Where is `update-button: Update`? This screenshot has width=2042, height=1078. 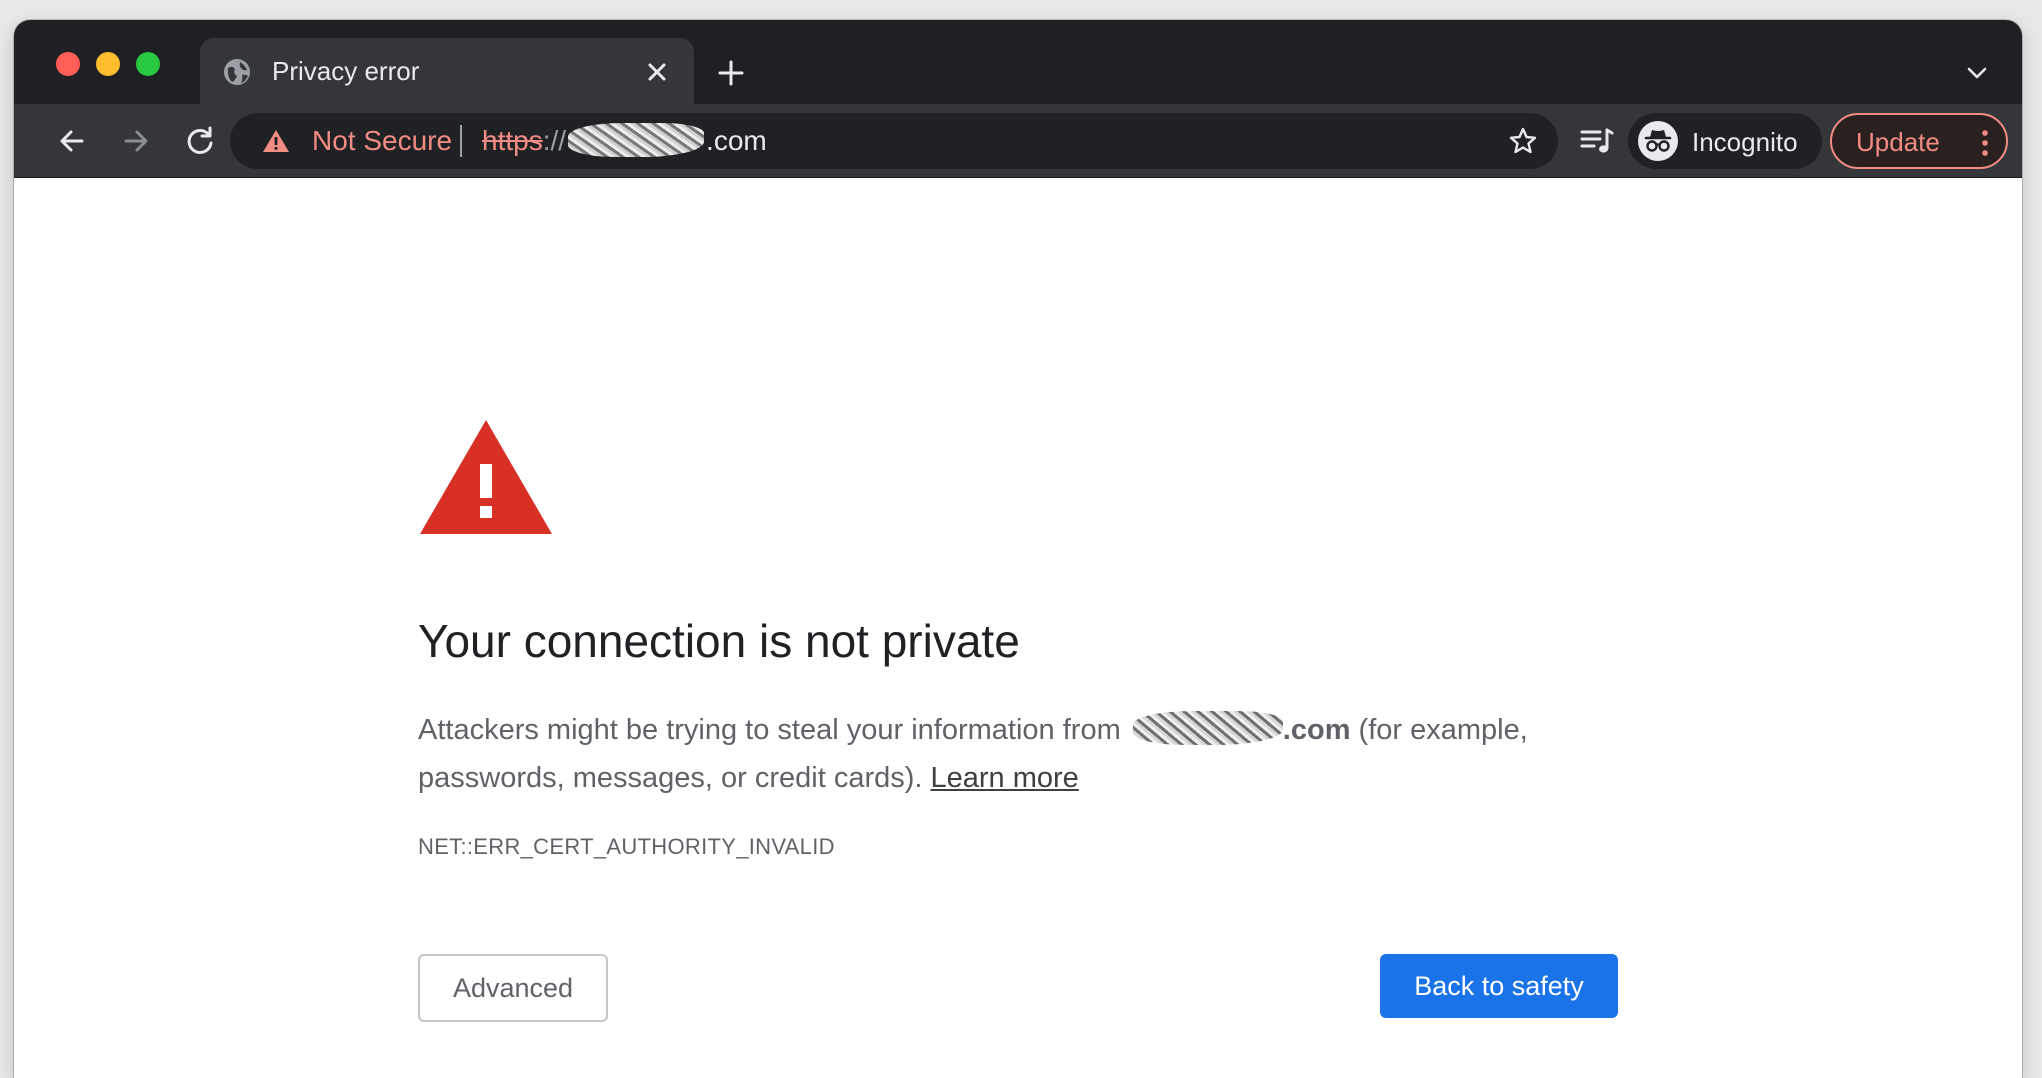
update-button: Update is located at coordinates (1919, 141).